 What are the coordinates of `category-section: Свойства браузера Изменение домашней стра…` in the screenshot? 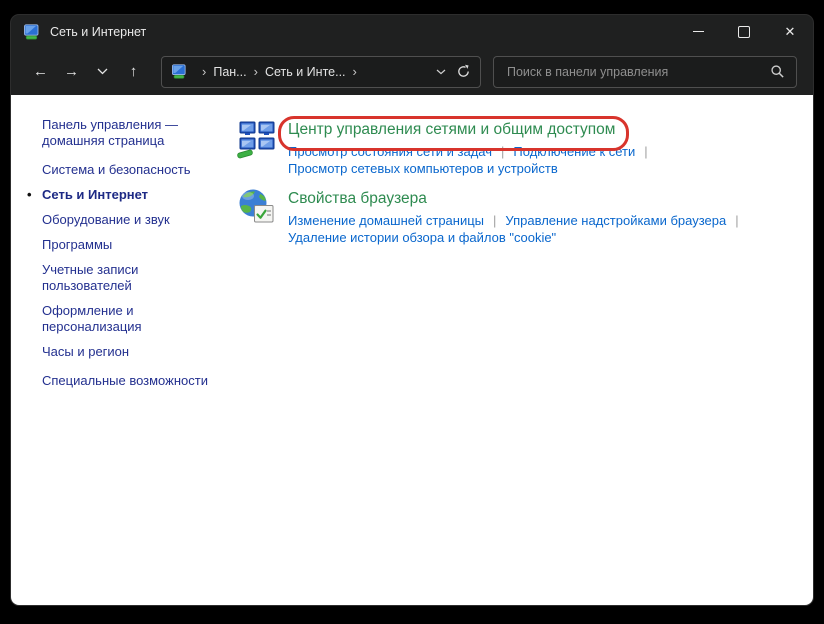 It's located at (515, 215).